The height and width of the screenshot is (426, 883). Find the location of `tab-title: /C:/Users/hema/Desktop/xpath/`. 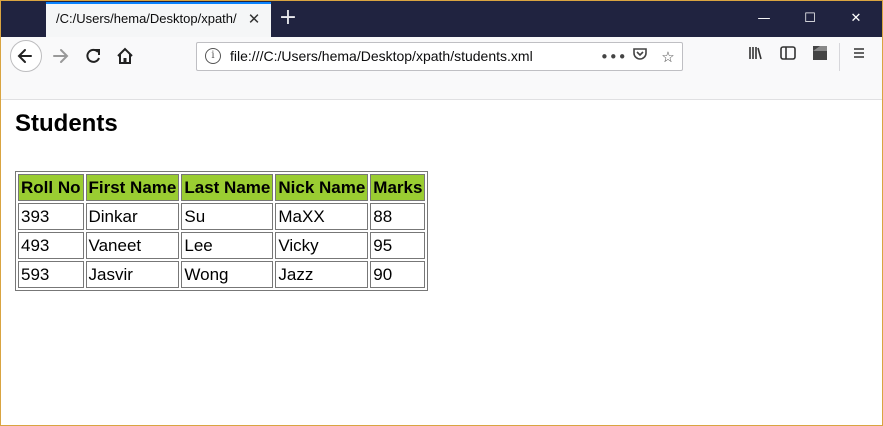

tab-title: /C:/Users/hema/Desktop/xpath/ is located at coordinates (146, 18).